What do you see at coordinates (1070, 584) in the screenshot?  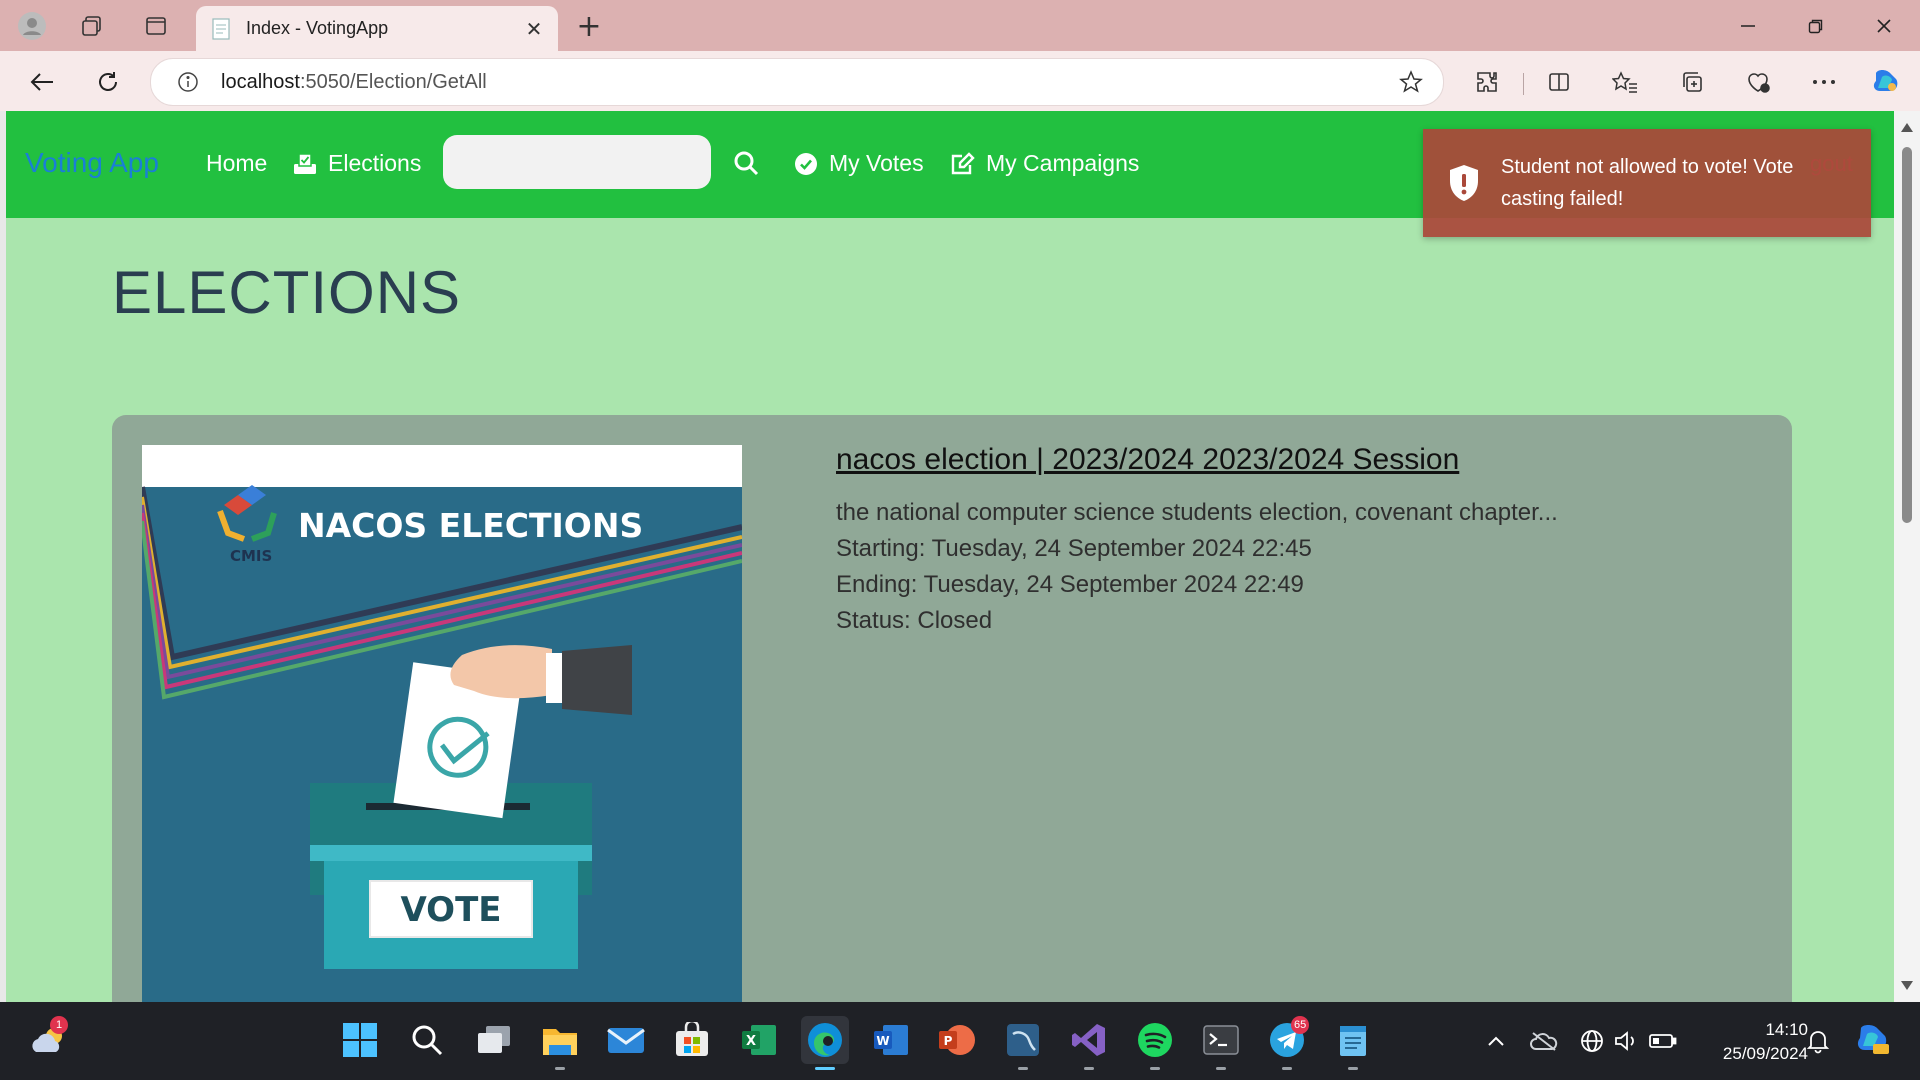 I see `election-end-time: Ending: Tuesday, 24 September 2024 22:49` at bounding box center [1070, 584].